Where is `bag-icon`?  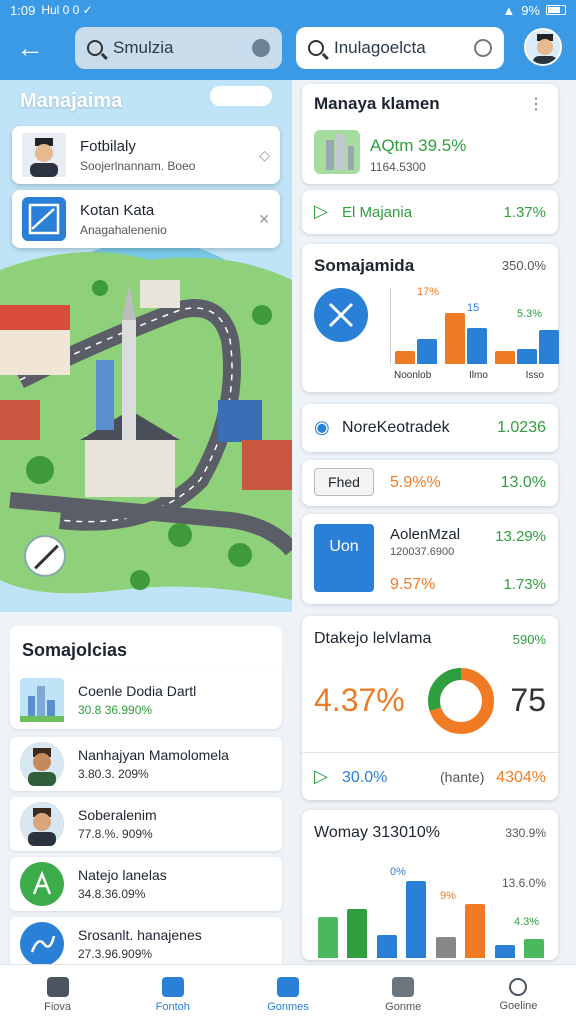 bag-icon is located at coordinates (403, 986).